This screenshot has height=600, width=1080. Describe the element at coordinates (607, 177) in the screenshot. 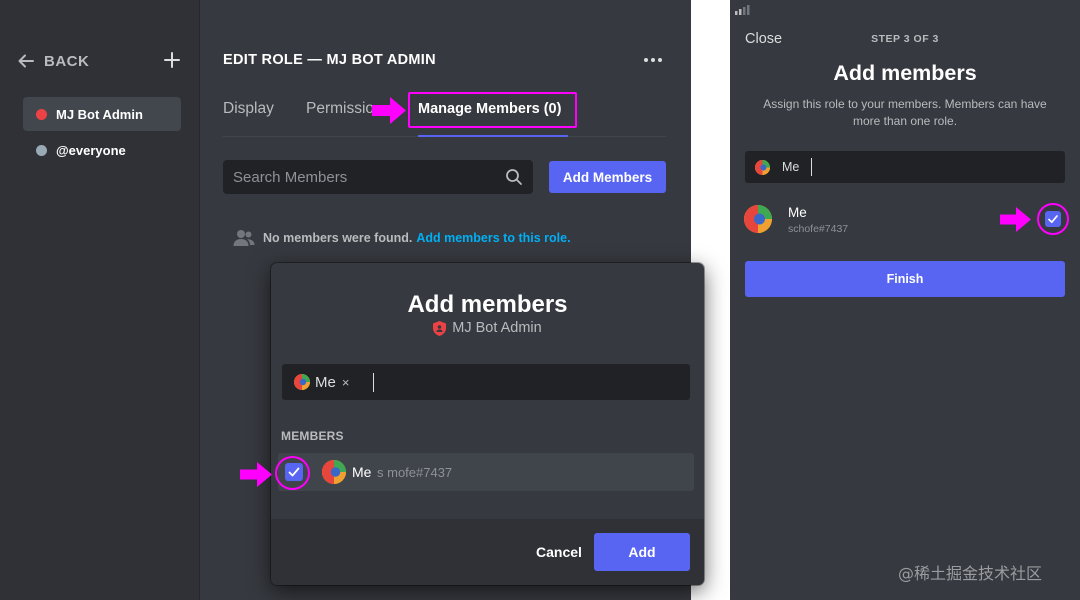

I see `add-members-button: Add Members` at that location.